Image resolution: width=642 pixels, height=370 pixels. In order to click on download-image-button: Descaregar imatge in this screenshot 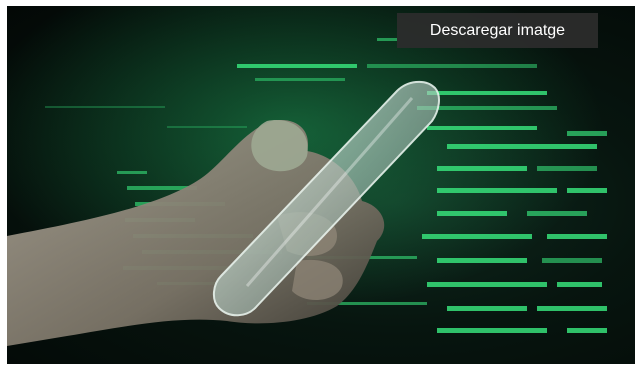, I will do `click(497, 30)`.